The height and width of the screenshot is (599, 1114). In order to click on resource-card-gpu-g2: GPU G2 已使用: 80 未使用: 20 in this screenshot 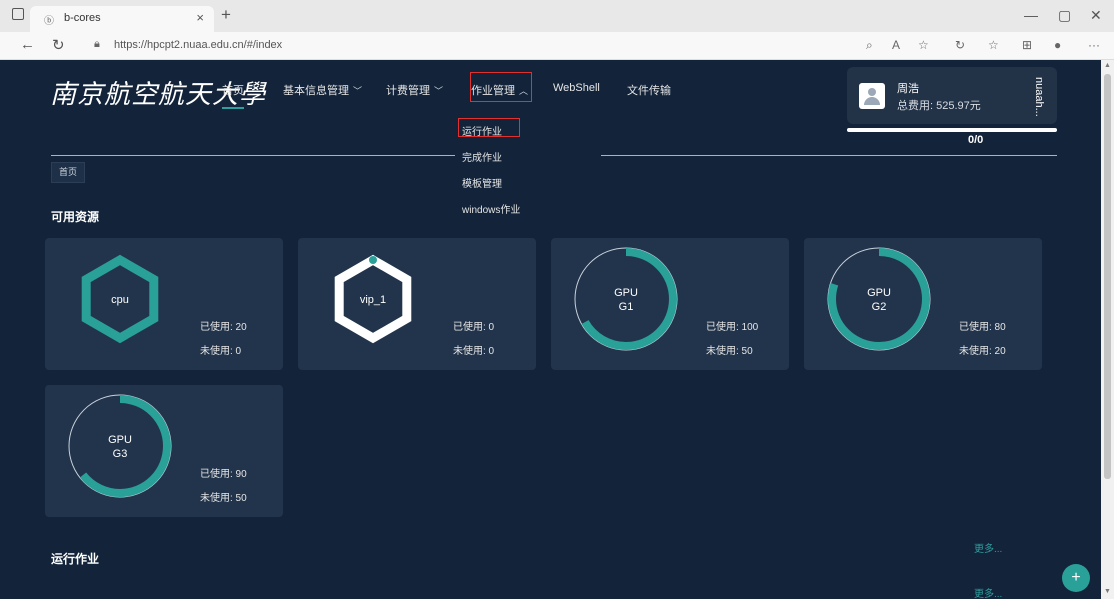, I will do `click(923, 304)`.